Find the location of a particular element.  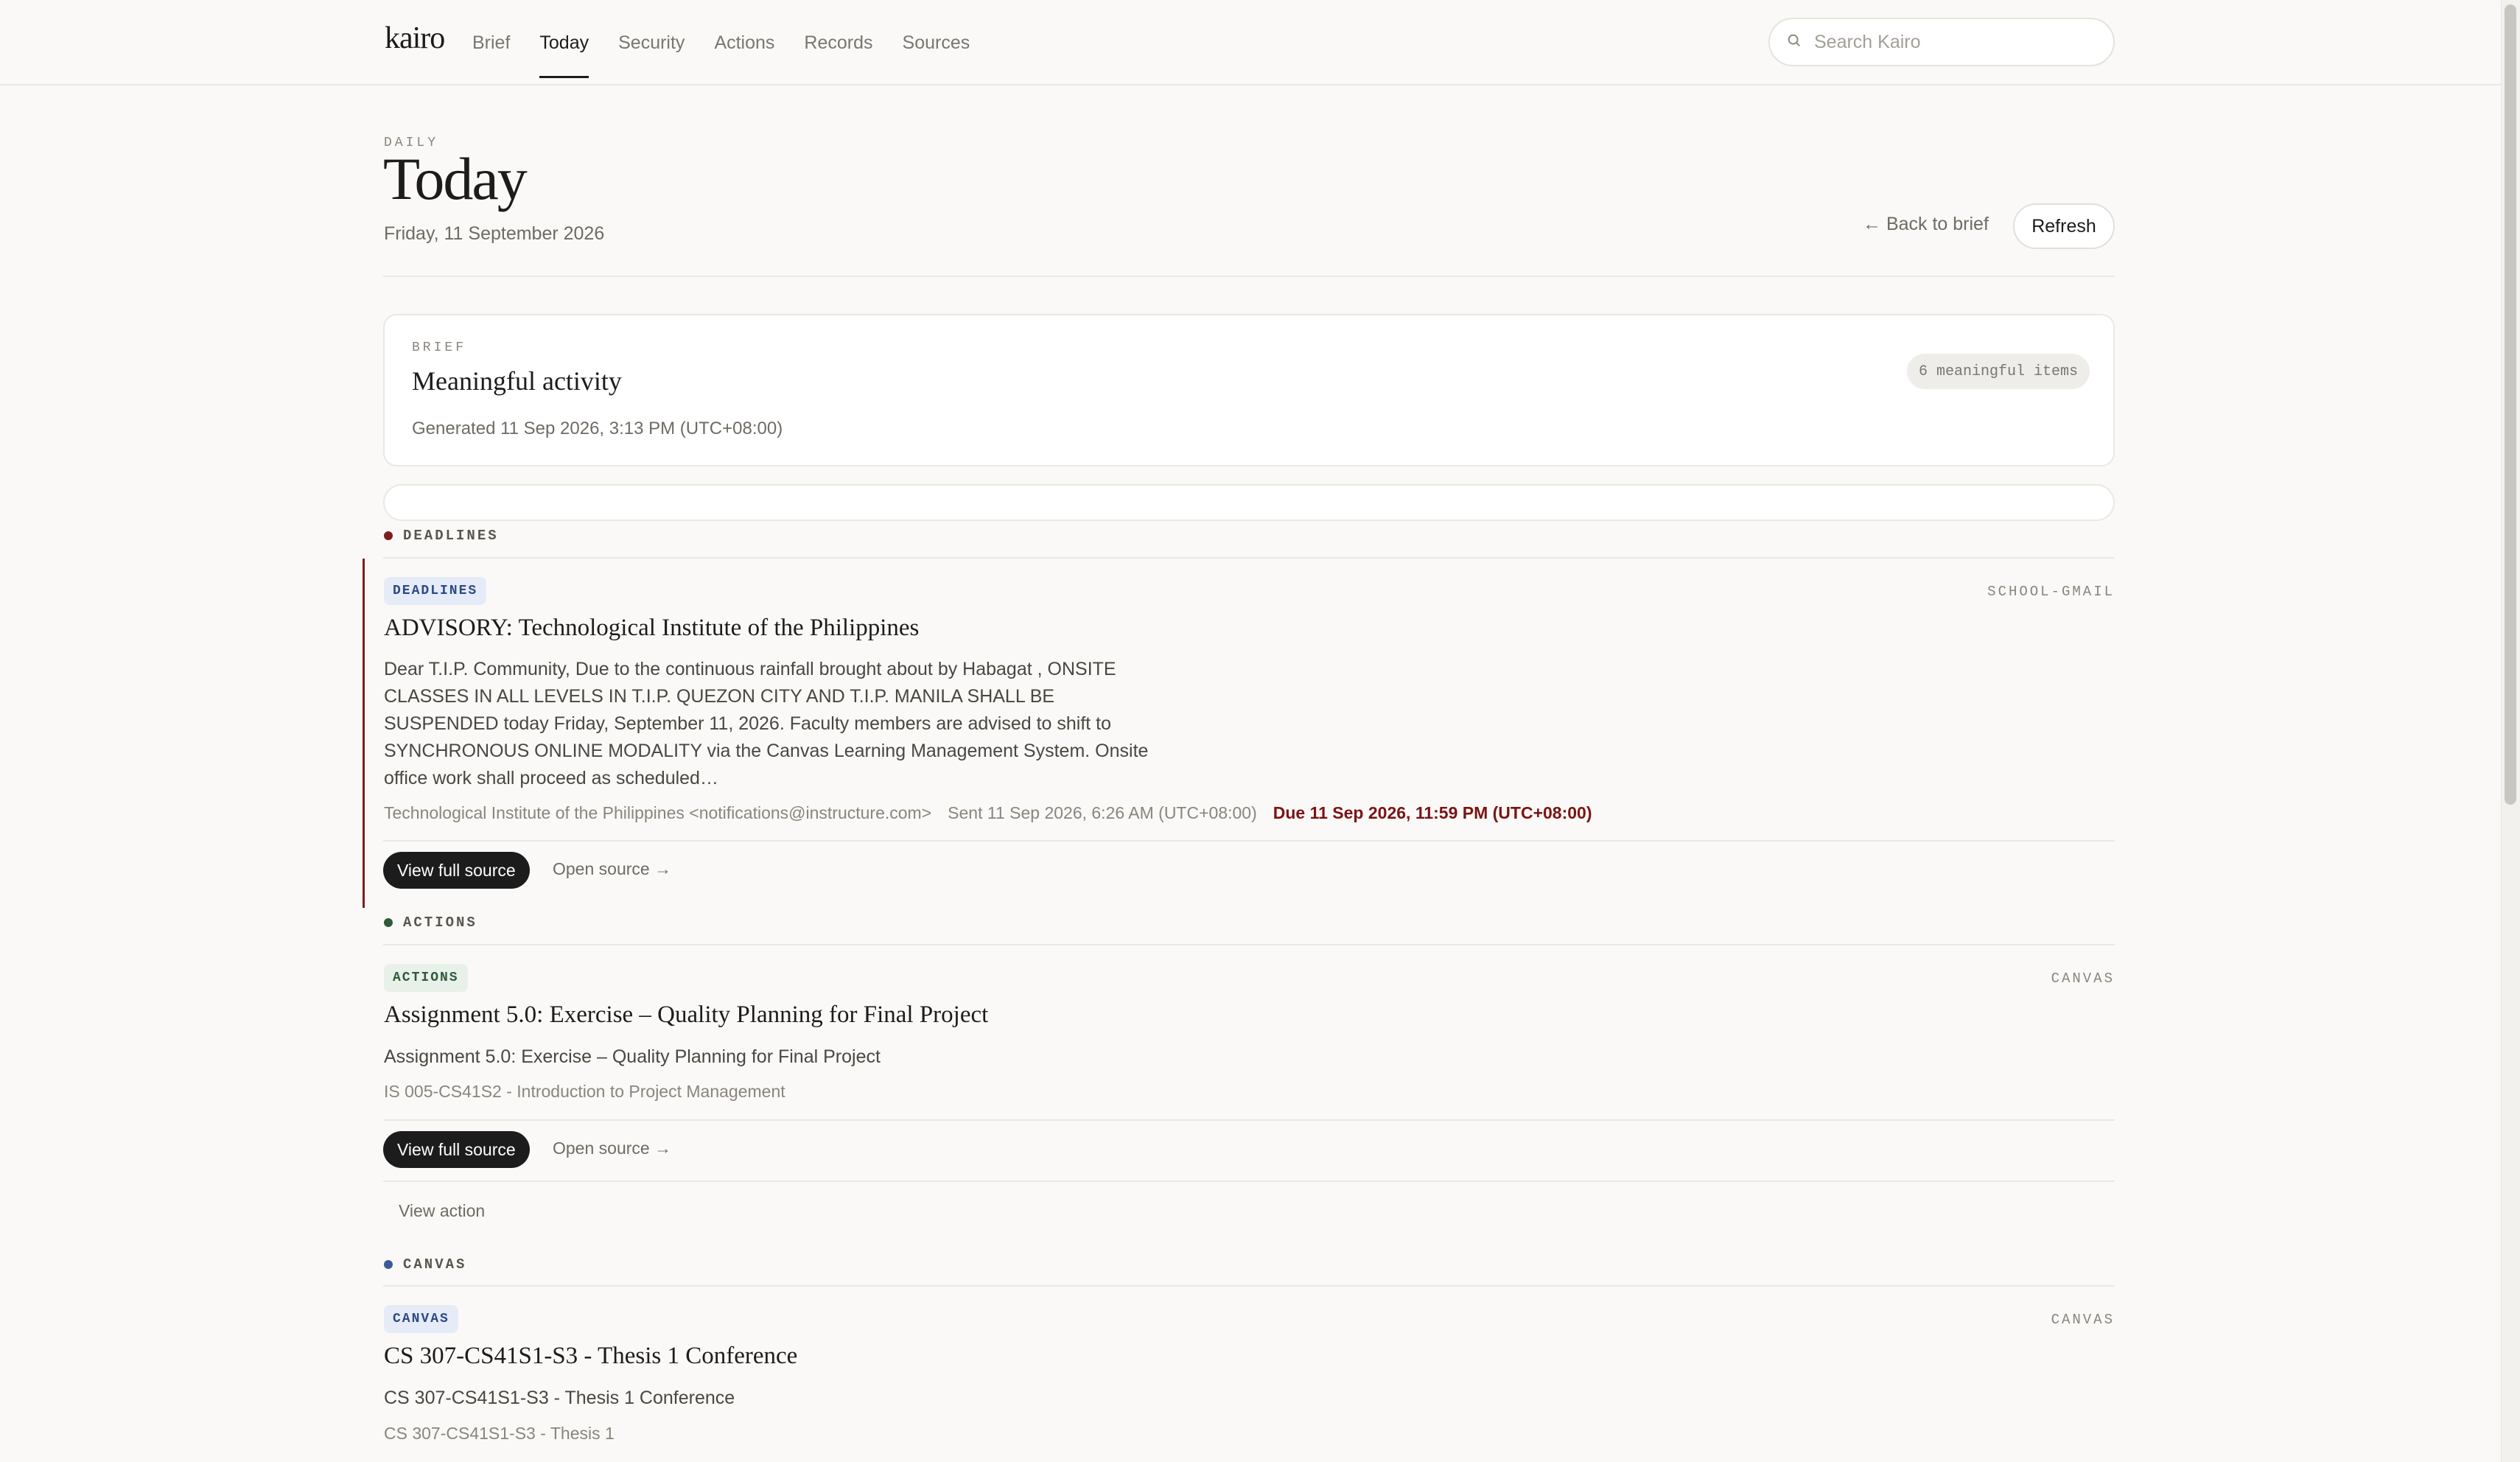

nav-item-today: Today is located at coordinates (564, 42).